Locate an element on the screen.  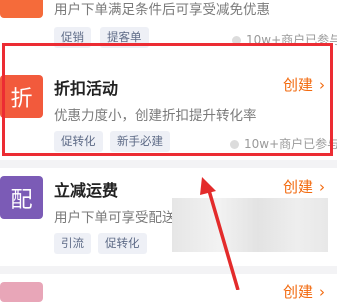
red-arrow-annotation is located at coordinates (220, 233).